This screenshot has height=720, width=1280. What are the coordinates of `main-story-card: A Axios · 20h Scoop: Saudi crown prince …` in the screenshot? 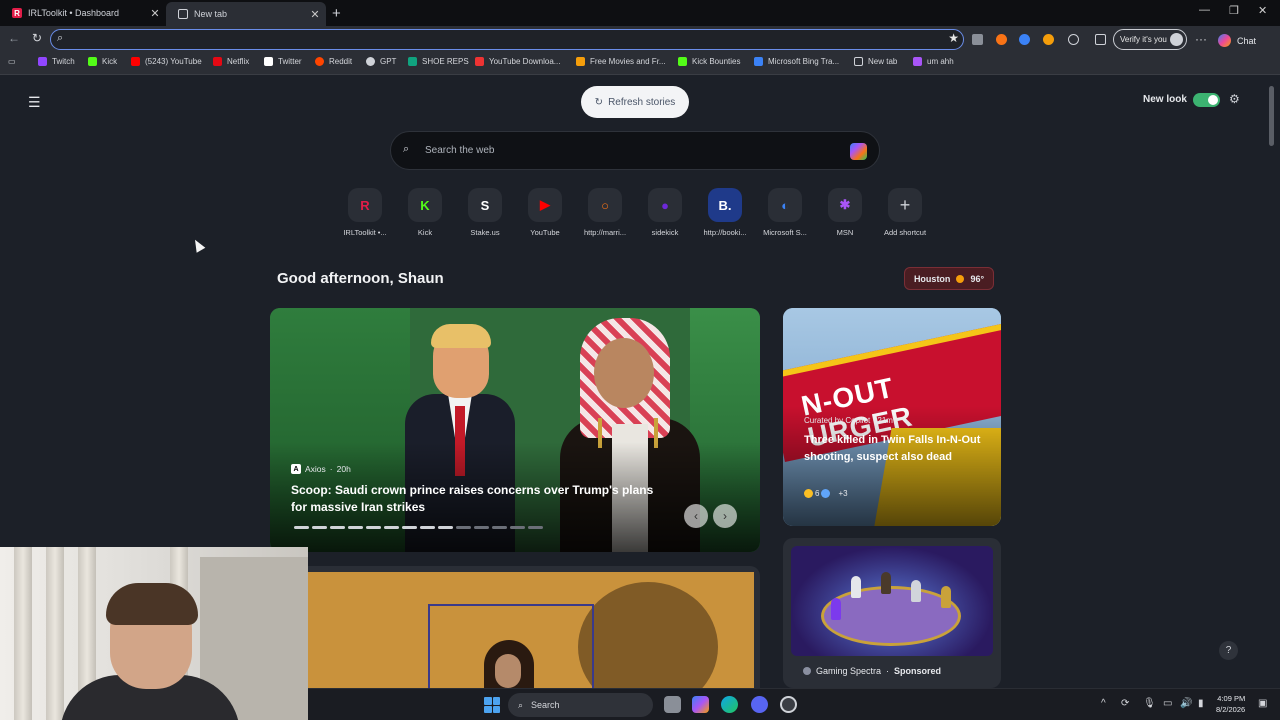 It's located at (515, 430).